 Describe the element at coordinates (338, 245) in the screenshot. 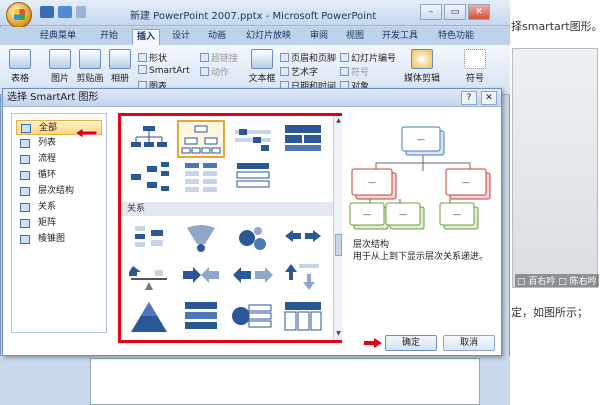

I see `scrollbar-thumb` at that location.